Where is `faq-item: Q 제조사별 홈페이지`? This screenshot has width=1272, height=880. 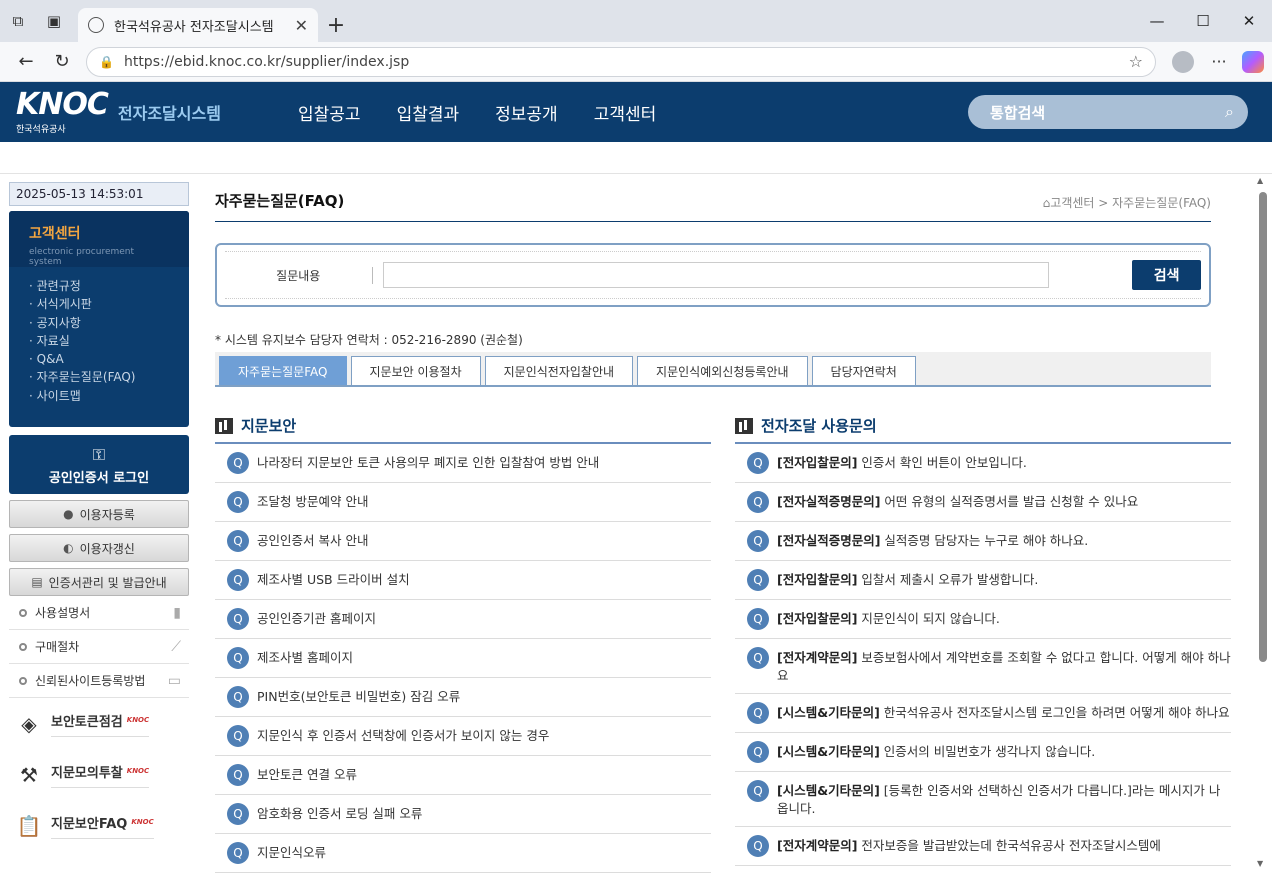 faq-item: Q 제조사별 홈페이지 is located at coordinates (463, 658).